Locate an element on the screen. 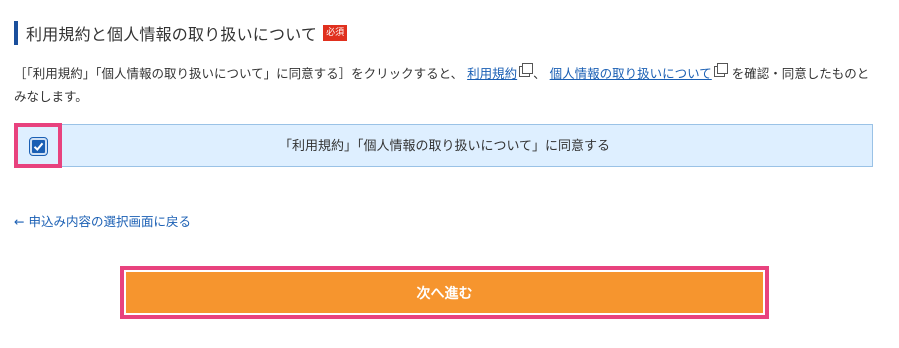 This screenshot has width=899, height=348. terms-link-label: 利用規約 is located at coordinates (492, 73).